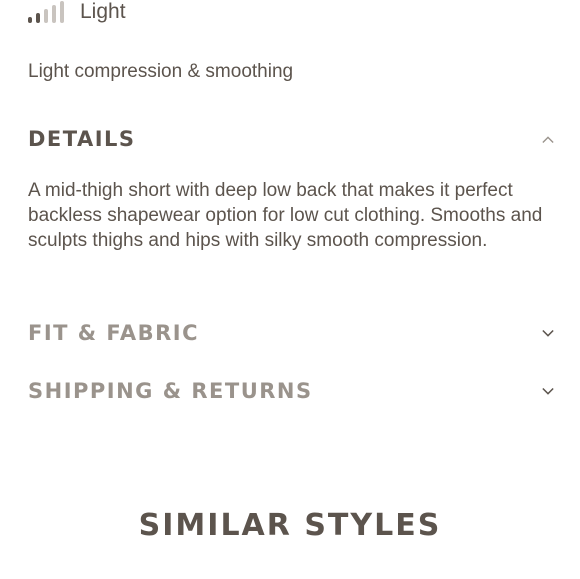  Describe the element at coordinates (290, 525) in the screenshot. I see `similar-styles-heading: SIMILAR STYLES` at that location.